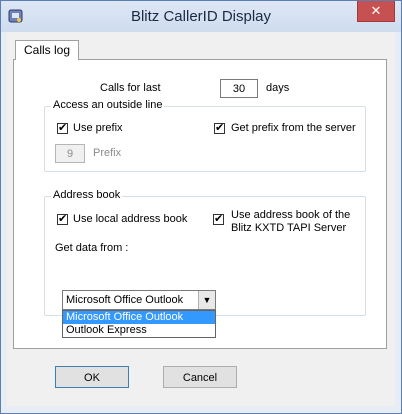  I want to click on data-source-dropdown-list: Microsoft Office Outlook Outlook Express, so click(139, 324).